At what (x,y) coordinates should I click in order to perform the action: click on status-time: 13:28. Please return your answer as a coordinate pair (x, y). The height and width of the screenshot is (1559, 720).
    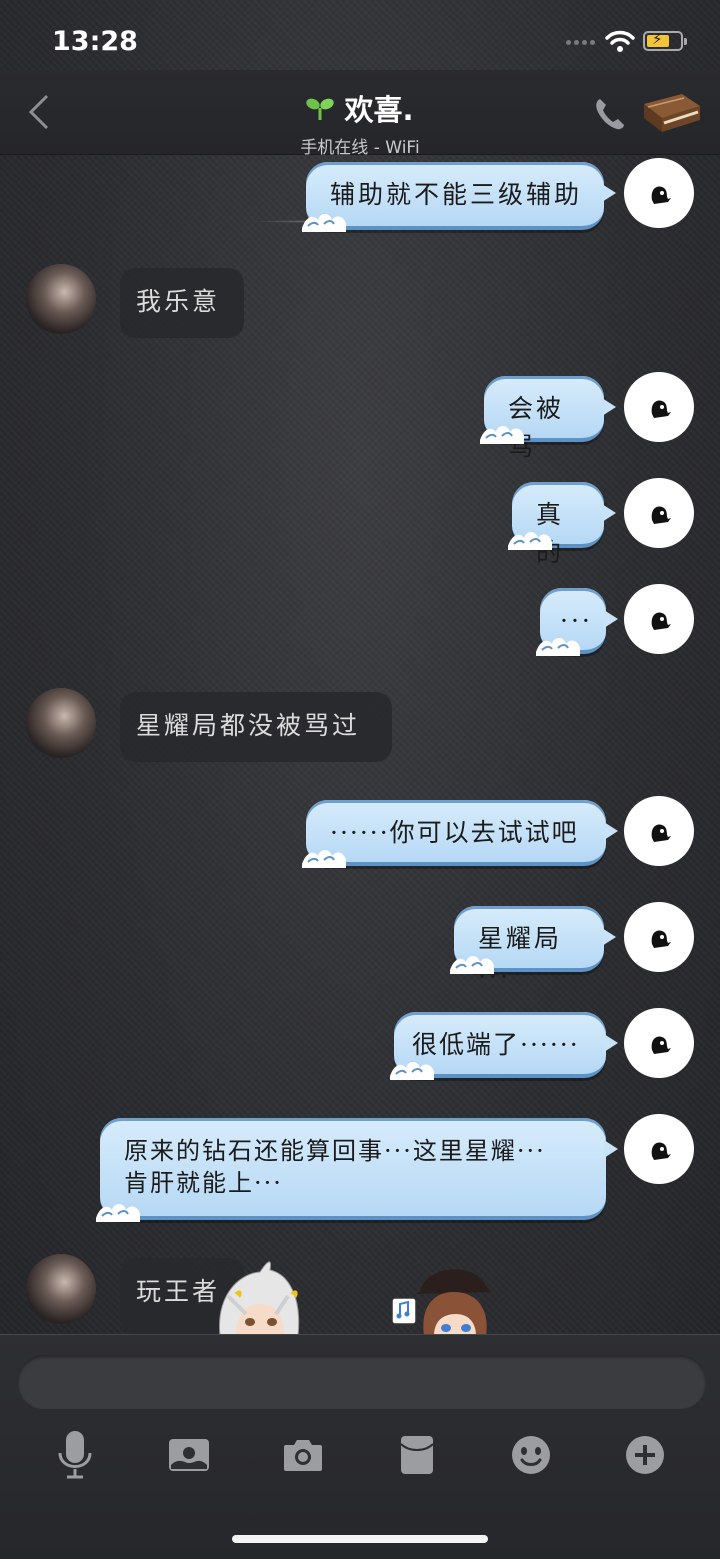
    Looking at the image, I should click on (95, 41).